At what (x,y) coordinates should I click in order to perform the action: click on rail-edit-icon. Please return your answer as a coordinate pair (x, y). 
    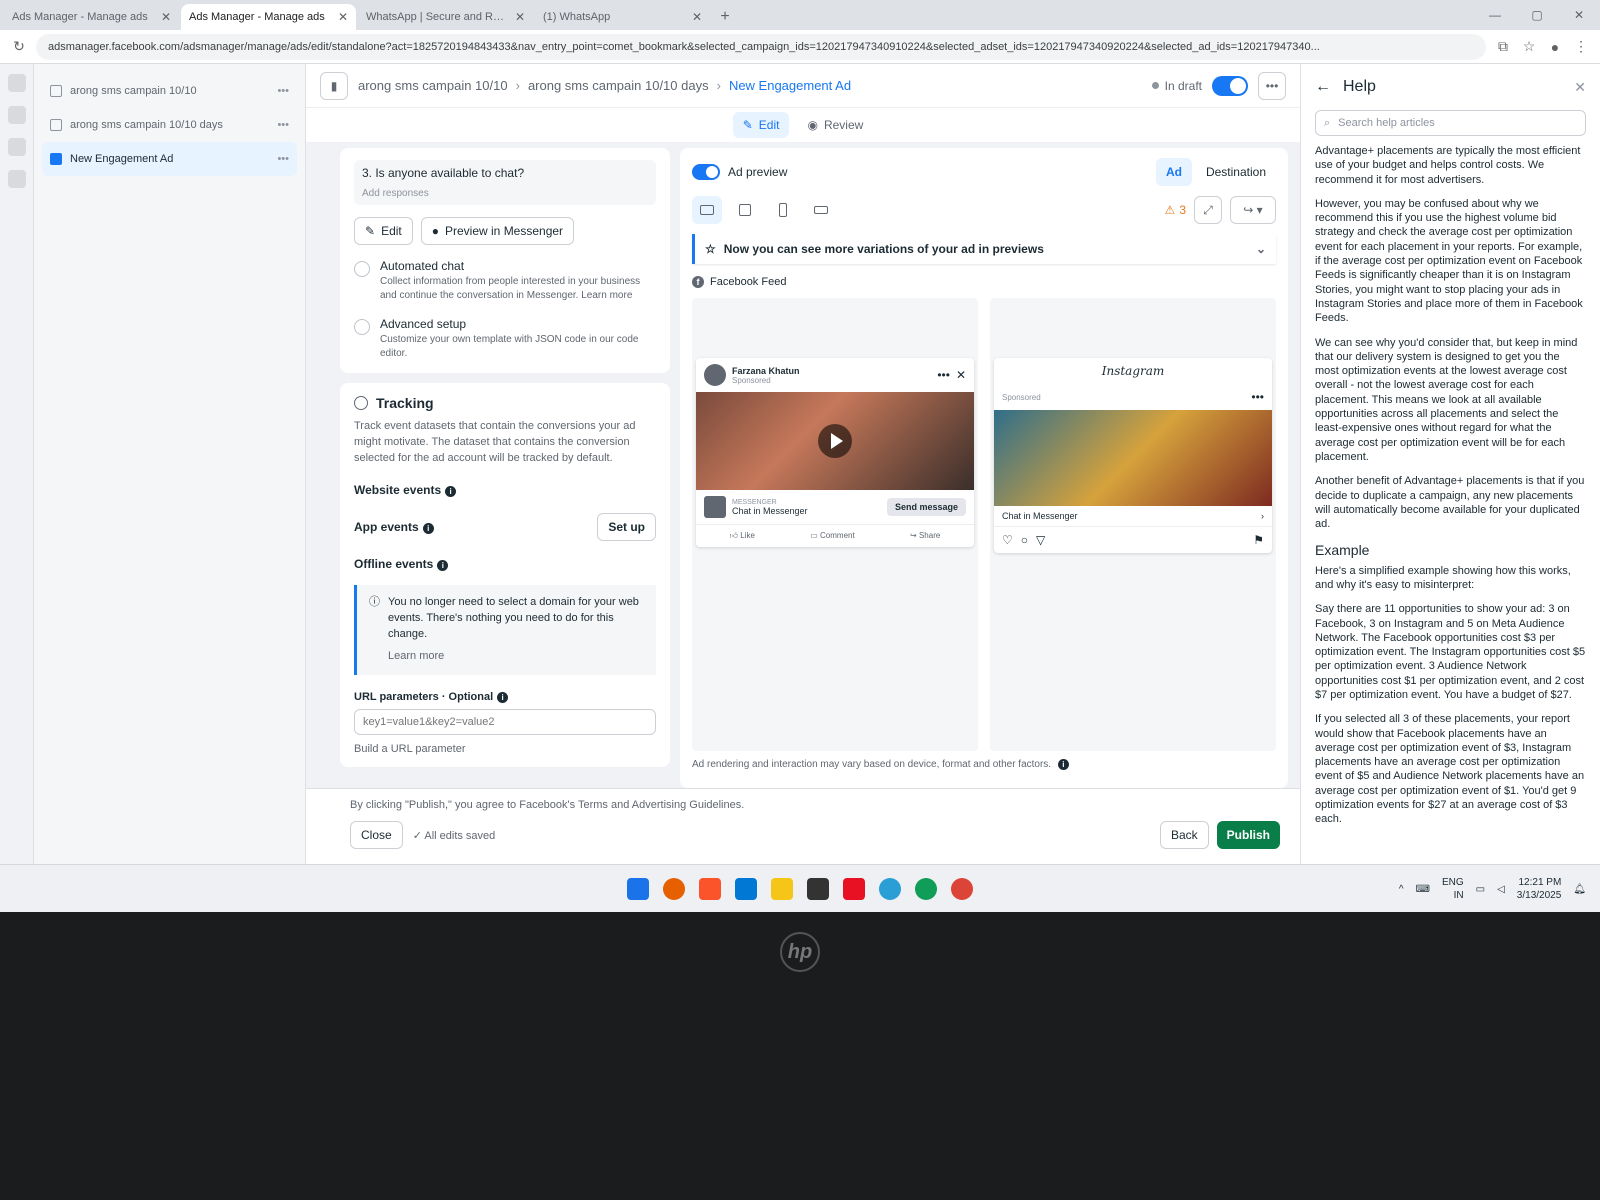
    Looking at the image, I should click on (16, 147).